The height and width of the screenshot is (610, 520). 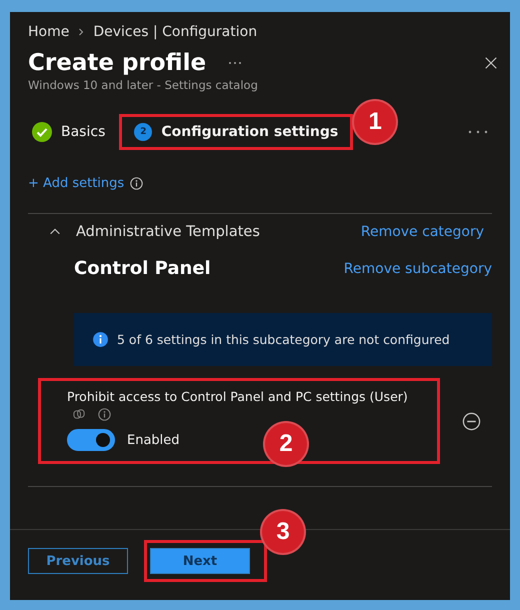 What do you see at coordinates (153, 440) in the screenshot?
I see `toggle-label: Enabled` at bounding box center [153, 440].